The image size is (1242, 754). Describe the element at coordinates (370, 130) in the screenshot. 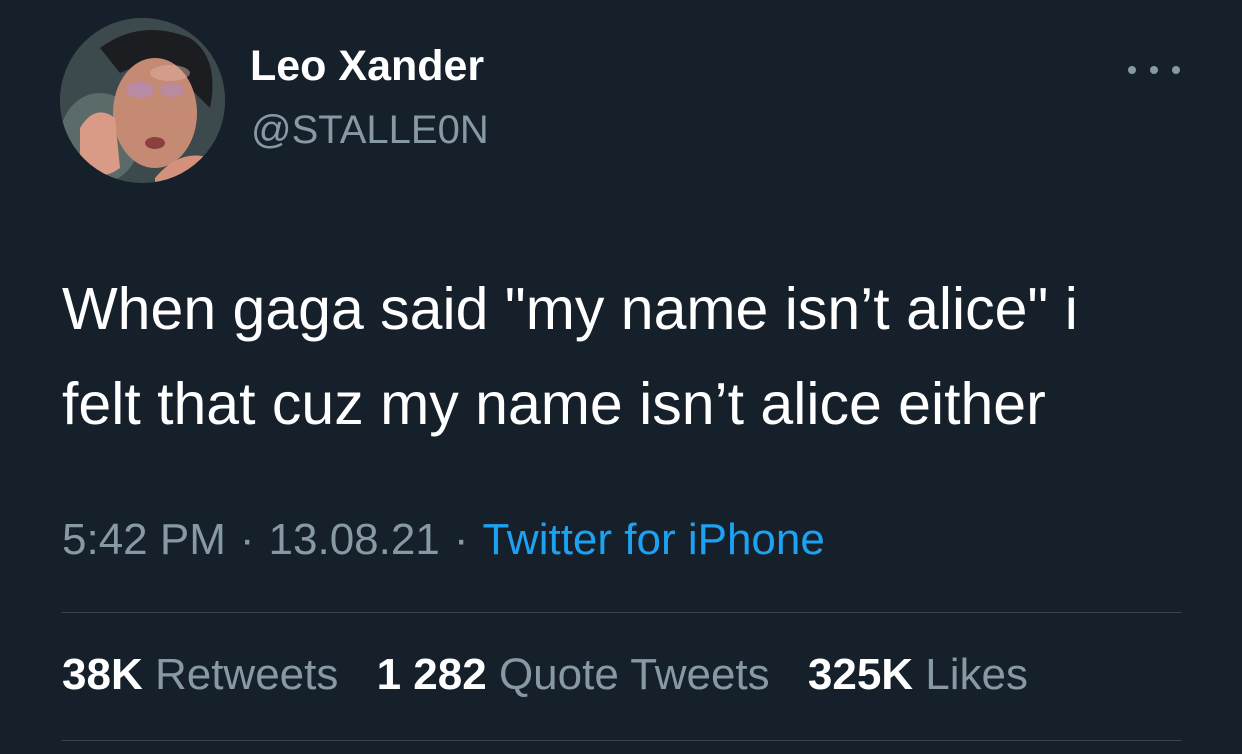

I see `user-handle: @STALLE0N` at that location.